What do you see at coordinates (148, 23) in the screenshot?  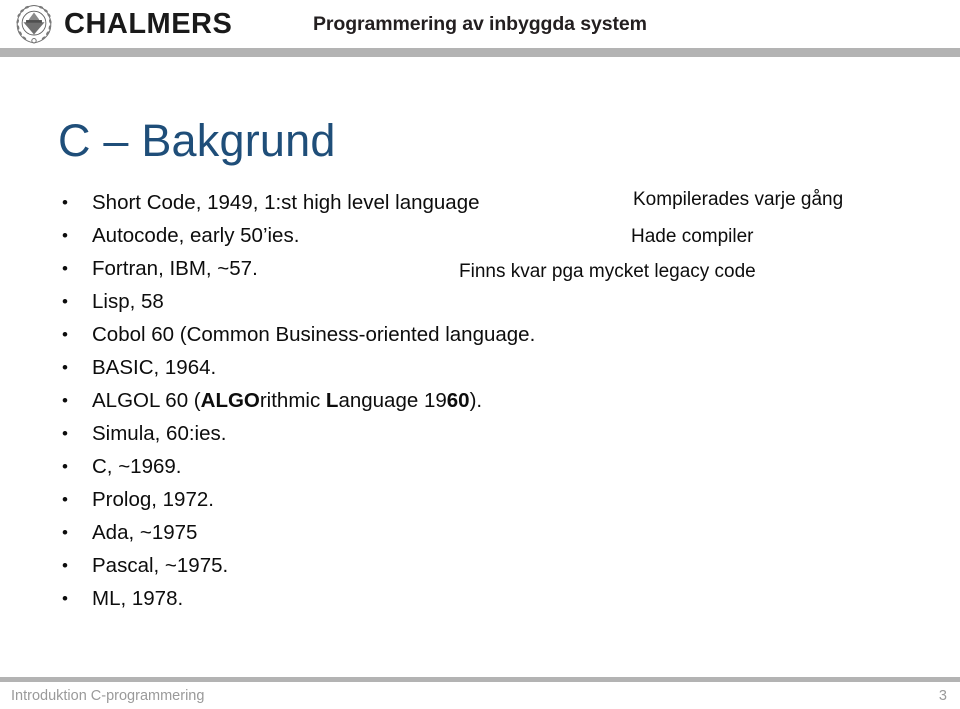 I see `chalmers-wordmark: CHALMERS` at bounding box center [148, 23].